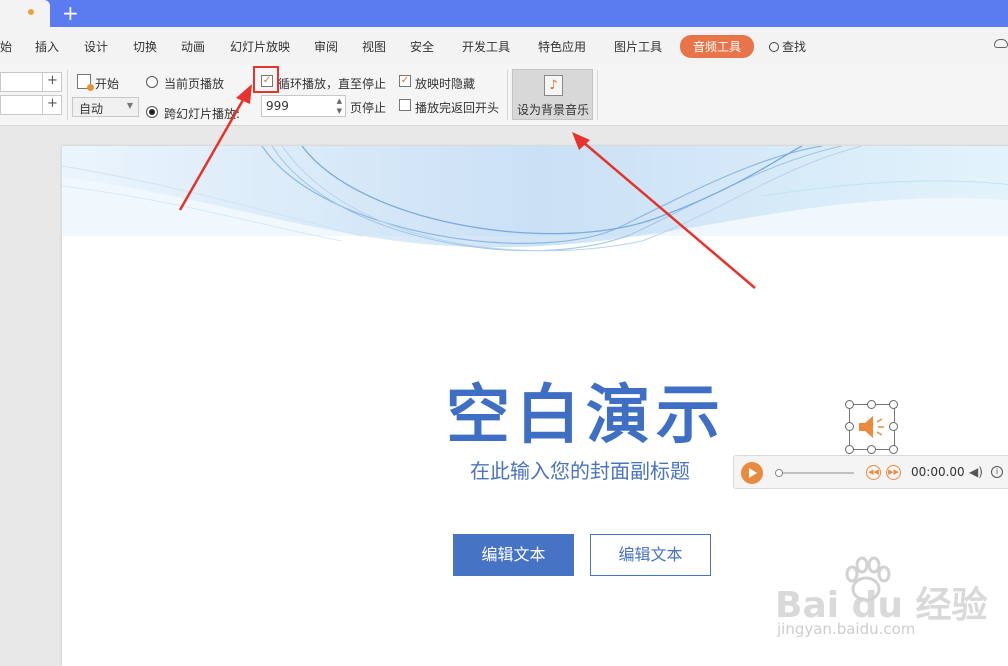 Image resolution: width=1008 pixels, height=666 pixels. I want to click on menu-developer: 开发工具, so click(486, 46).